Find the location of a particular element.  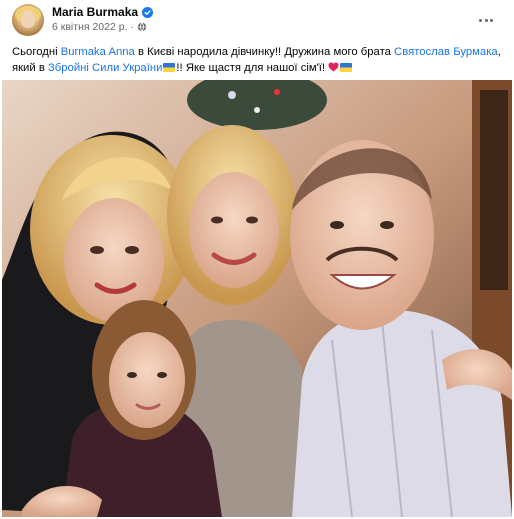

text-part: який в is located at coordinates (30, 68).